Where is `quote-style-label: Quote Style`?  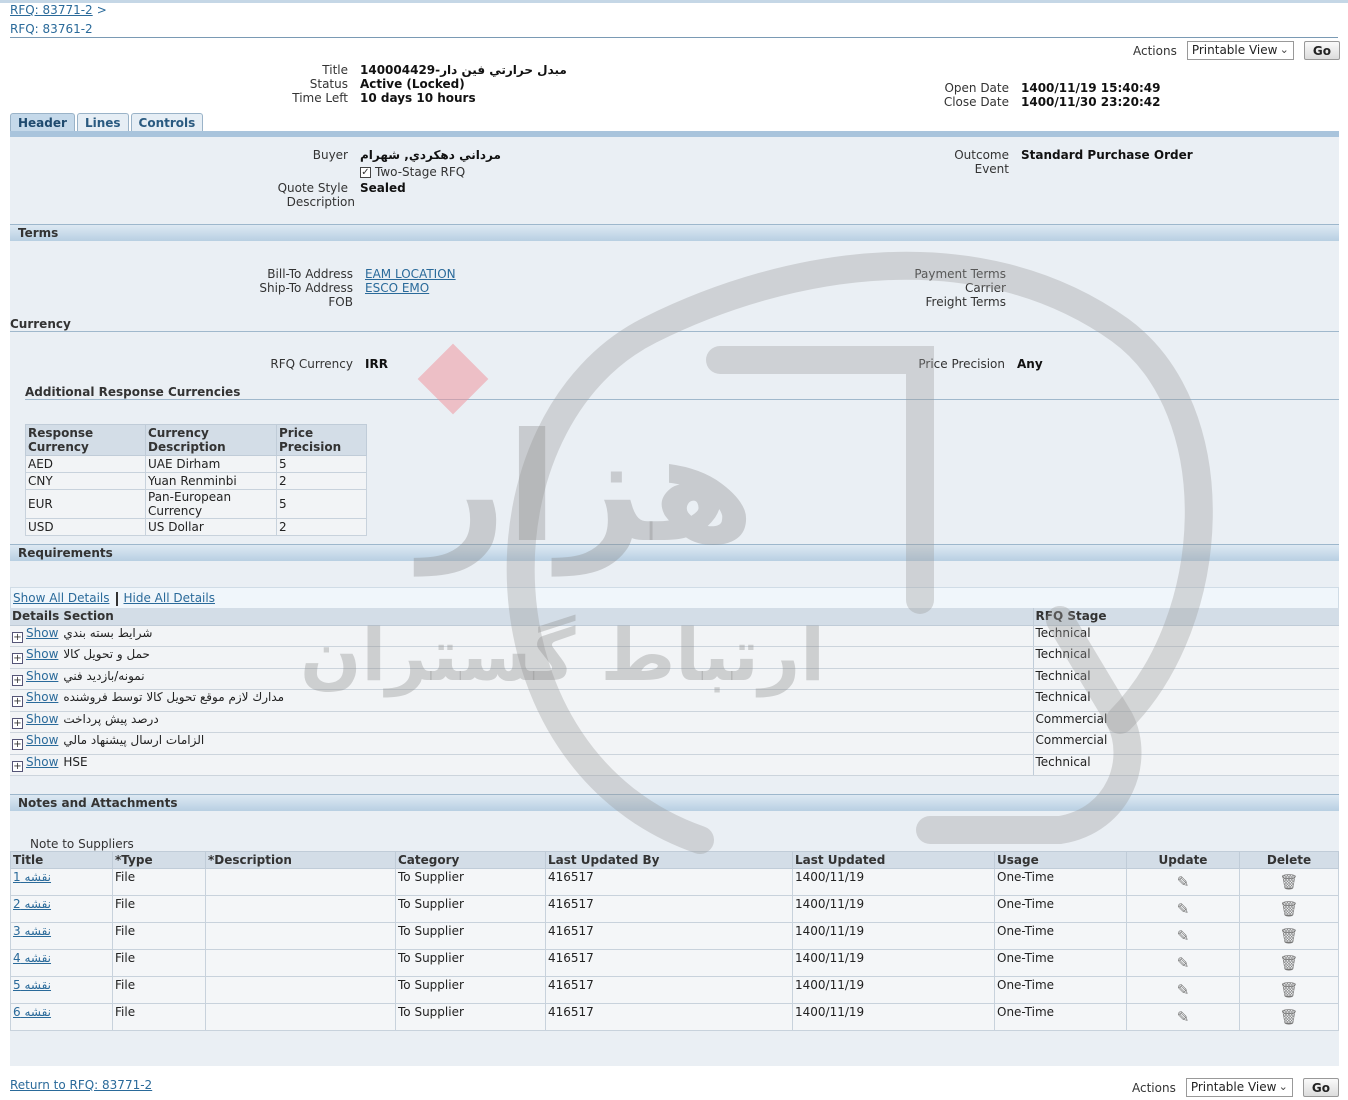
quote-style-label: Quote Style is located at coordinates (312, 188).